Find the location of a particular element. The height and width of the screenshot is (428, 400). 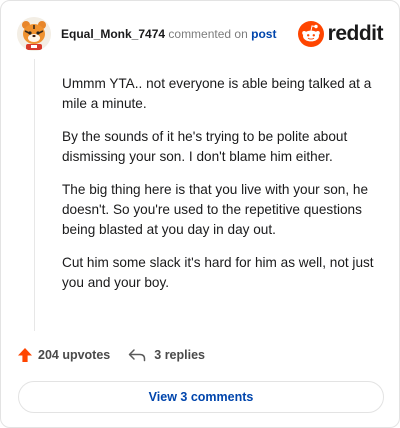

comment-header: Equal_Monk_7474 commented on post reddit is located at coordinates (200, 35).